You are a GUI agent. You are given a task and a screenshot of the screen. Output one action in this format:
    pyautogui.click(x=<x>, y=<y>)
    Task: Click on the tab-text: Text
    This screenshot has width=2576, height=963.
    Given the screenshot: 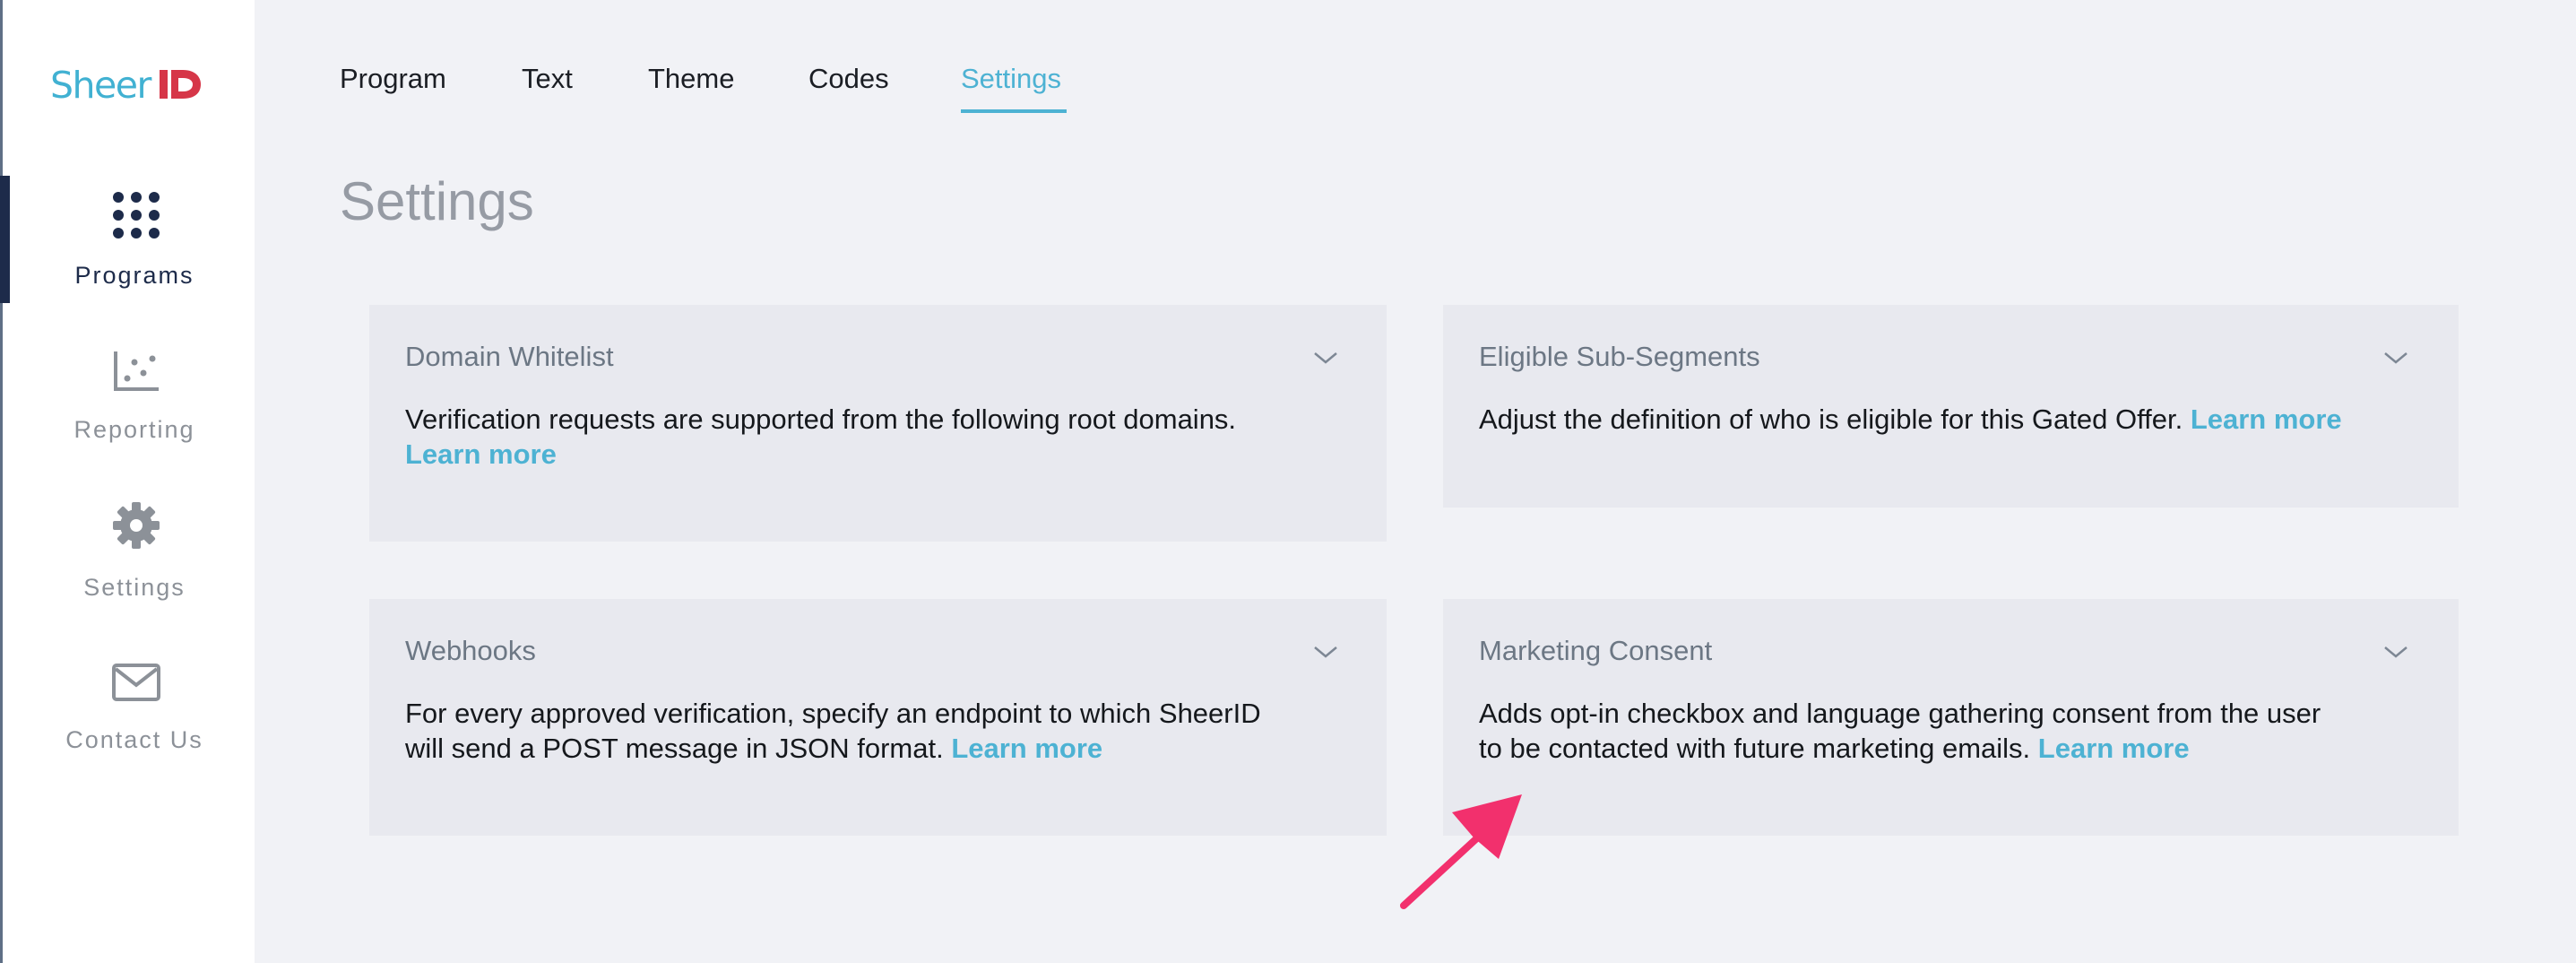 What is the action you would take?
    pyautogui.click(x=547, y=79)
    